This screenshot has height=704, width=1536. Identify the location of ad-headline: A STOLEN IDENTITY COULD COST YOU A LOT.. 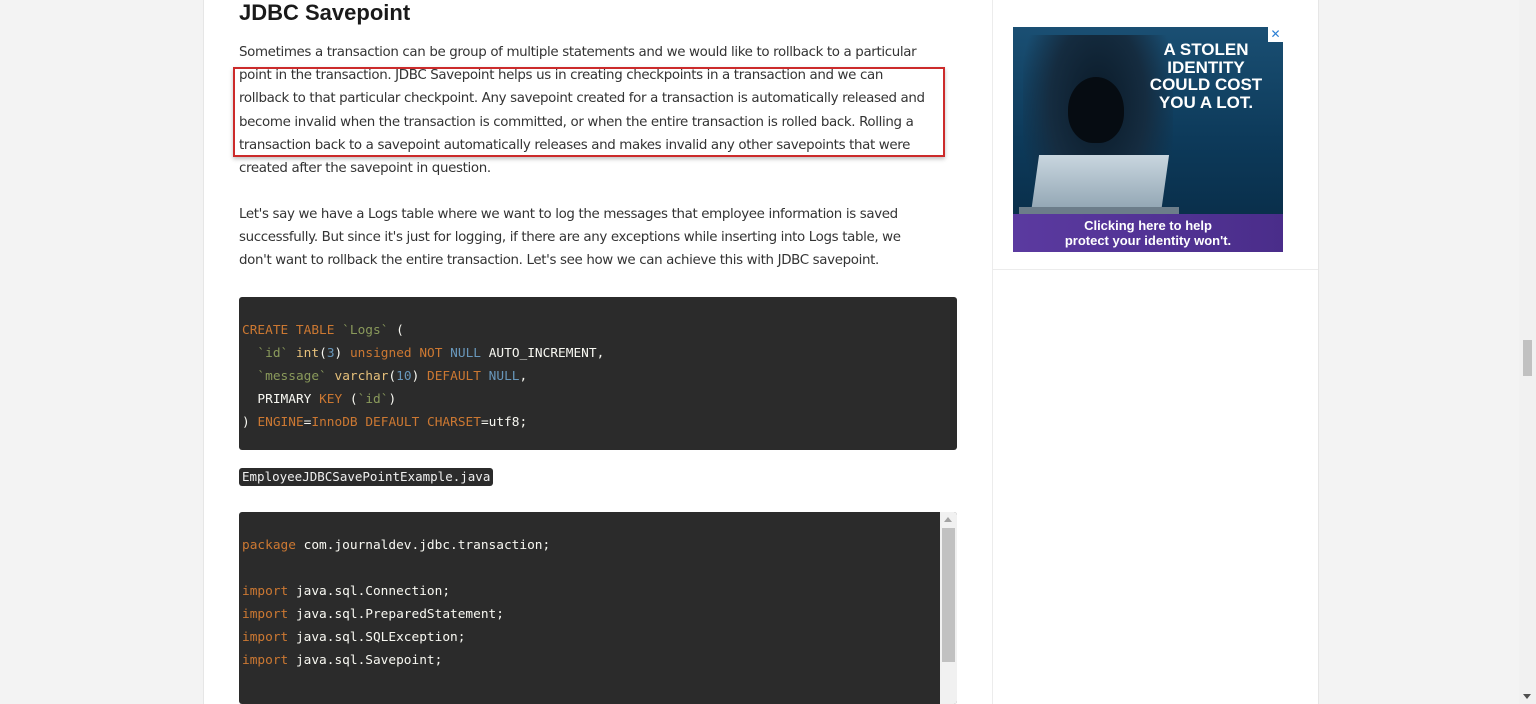
(1206, 76).